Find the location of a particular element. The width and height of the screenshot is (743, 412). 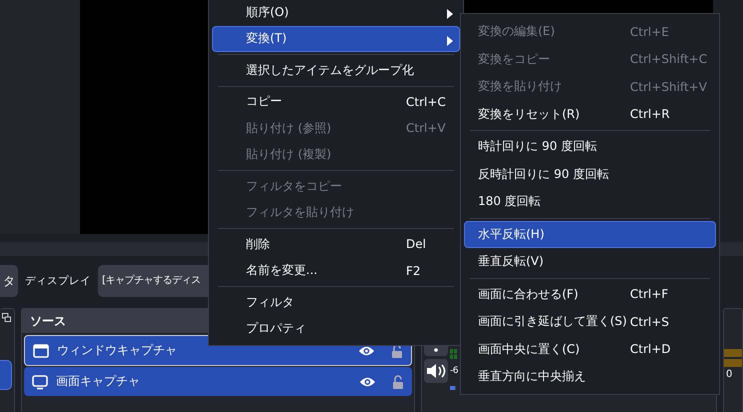

menu-item: コピー Ctrl+C is located at coordinates (336, 101).